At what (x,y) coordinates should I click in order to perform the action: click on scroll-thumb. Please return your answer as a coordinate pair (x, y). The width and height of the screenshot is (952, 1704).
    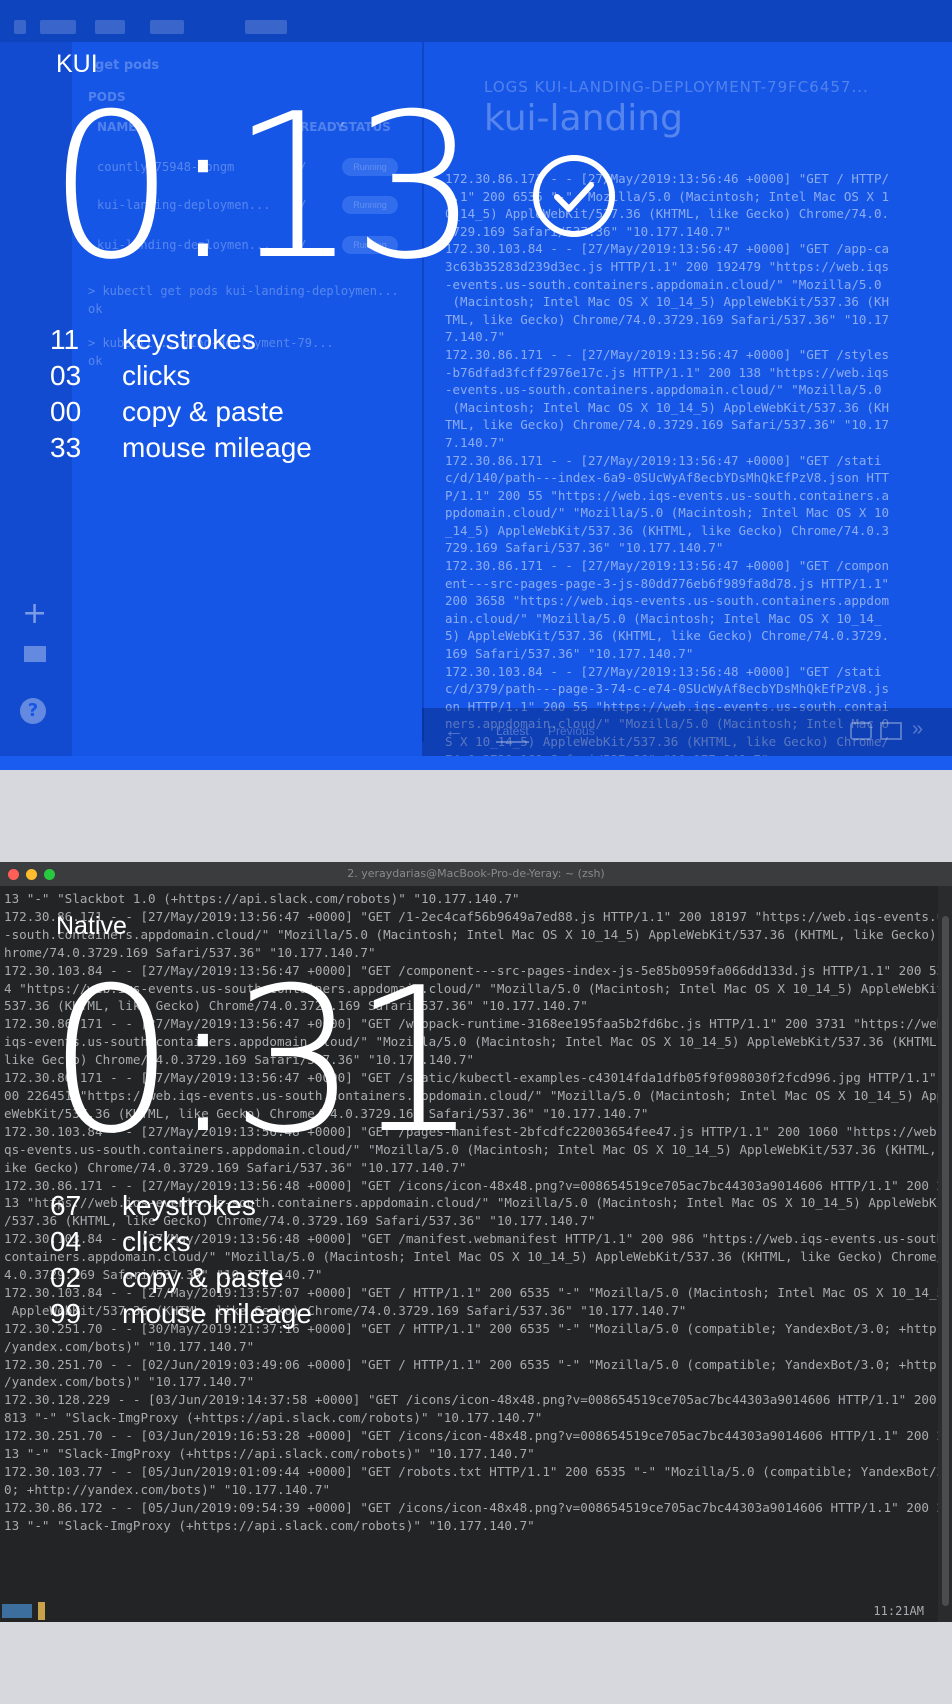
    Looking at the image, I should click on (945, 1261).